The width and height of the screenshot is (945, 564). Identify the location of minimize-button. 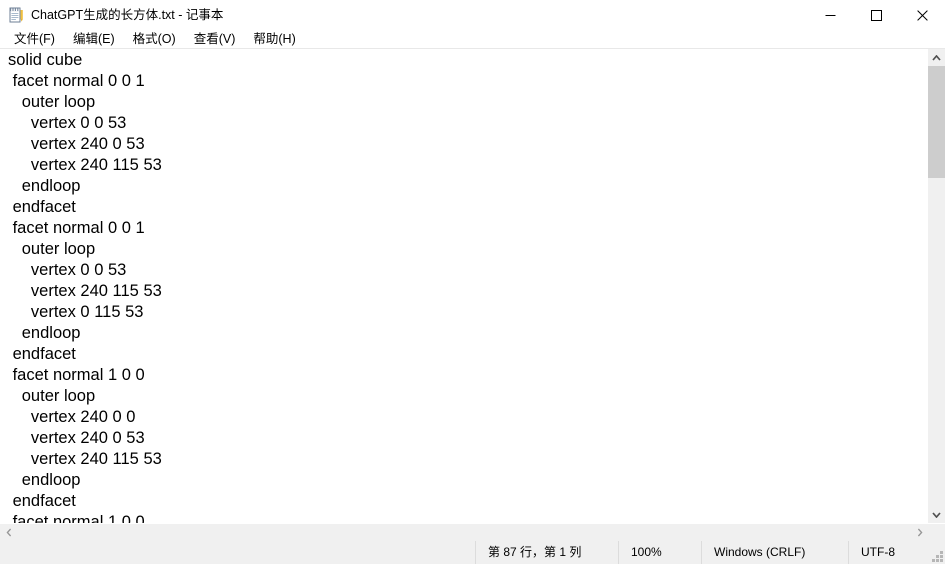
(830, 15).